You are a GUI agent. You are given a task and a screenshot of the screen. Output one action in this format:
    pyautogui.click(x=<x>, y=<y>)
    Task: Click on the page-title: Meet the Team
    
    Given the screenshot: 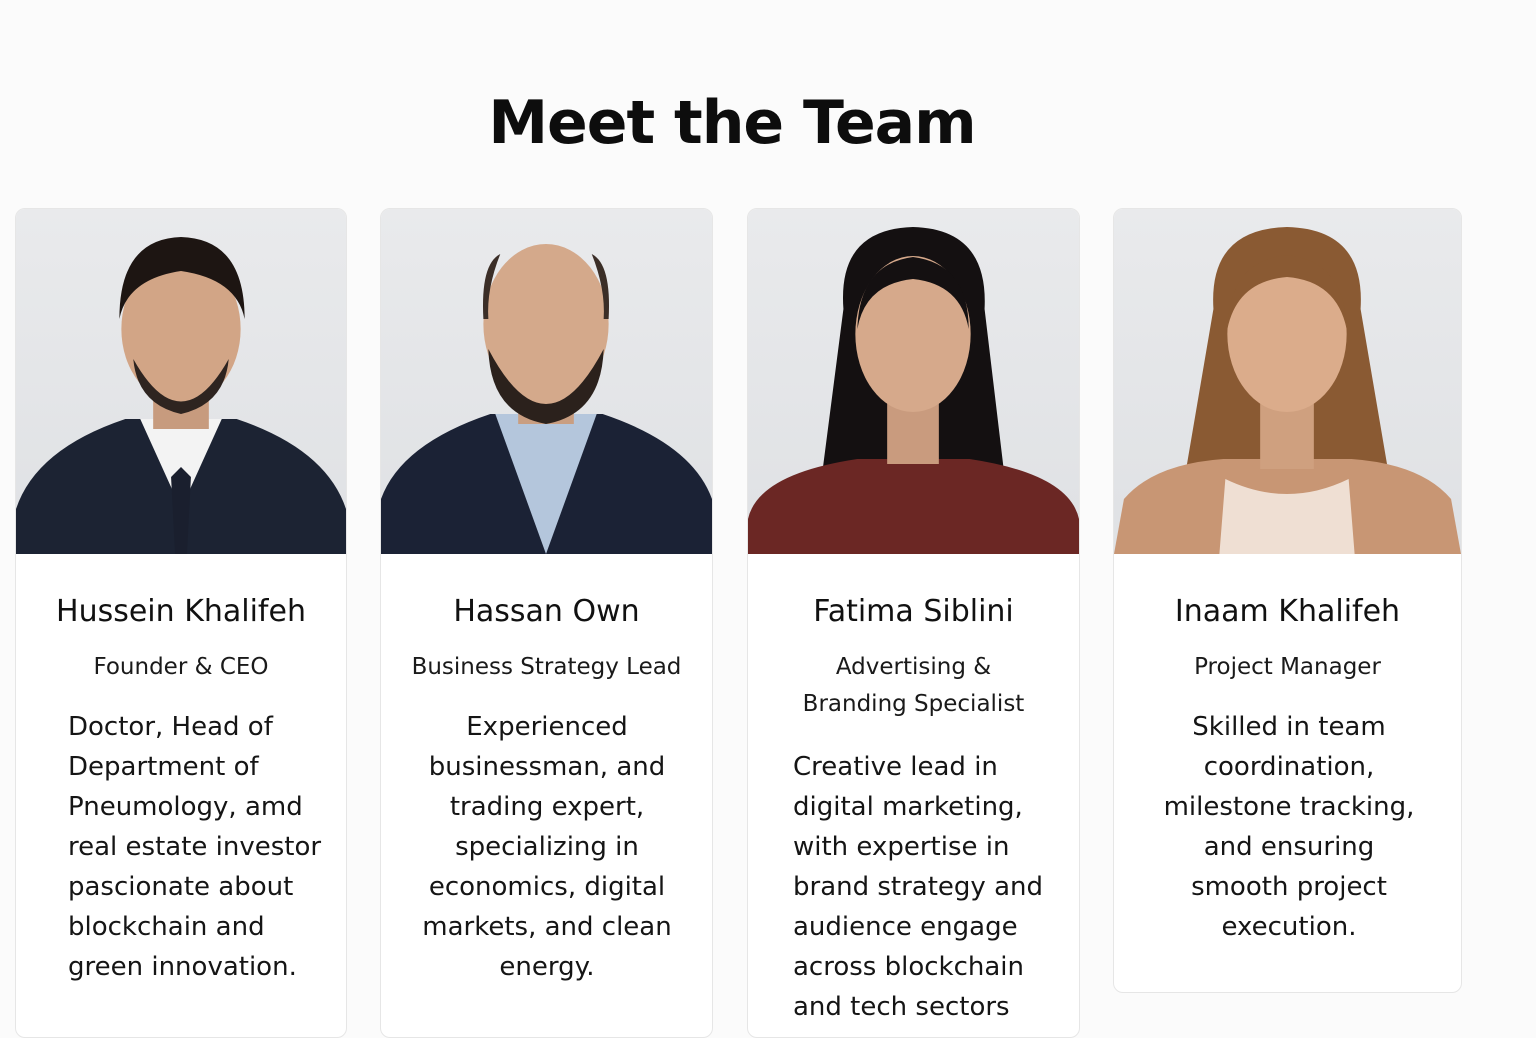 What is the action you would take?
    pyautogui.click(x=732, y=123)
    